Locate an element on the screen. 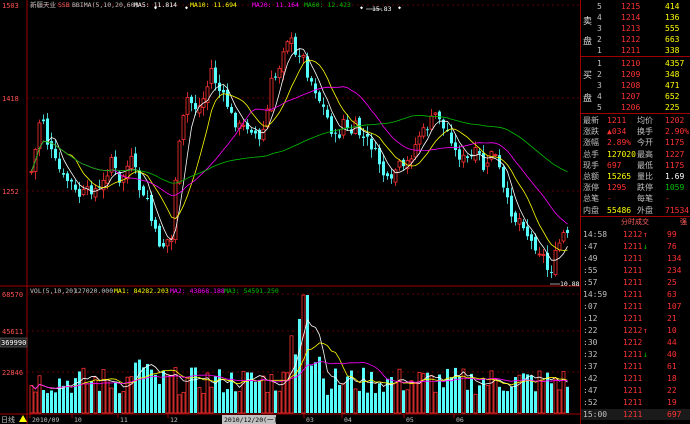  period-label: 日线 is located at coordinates (8, 419).